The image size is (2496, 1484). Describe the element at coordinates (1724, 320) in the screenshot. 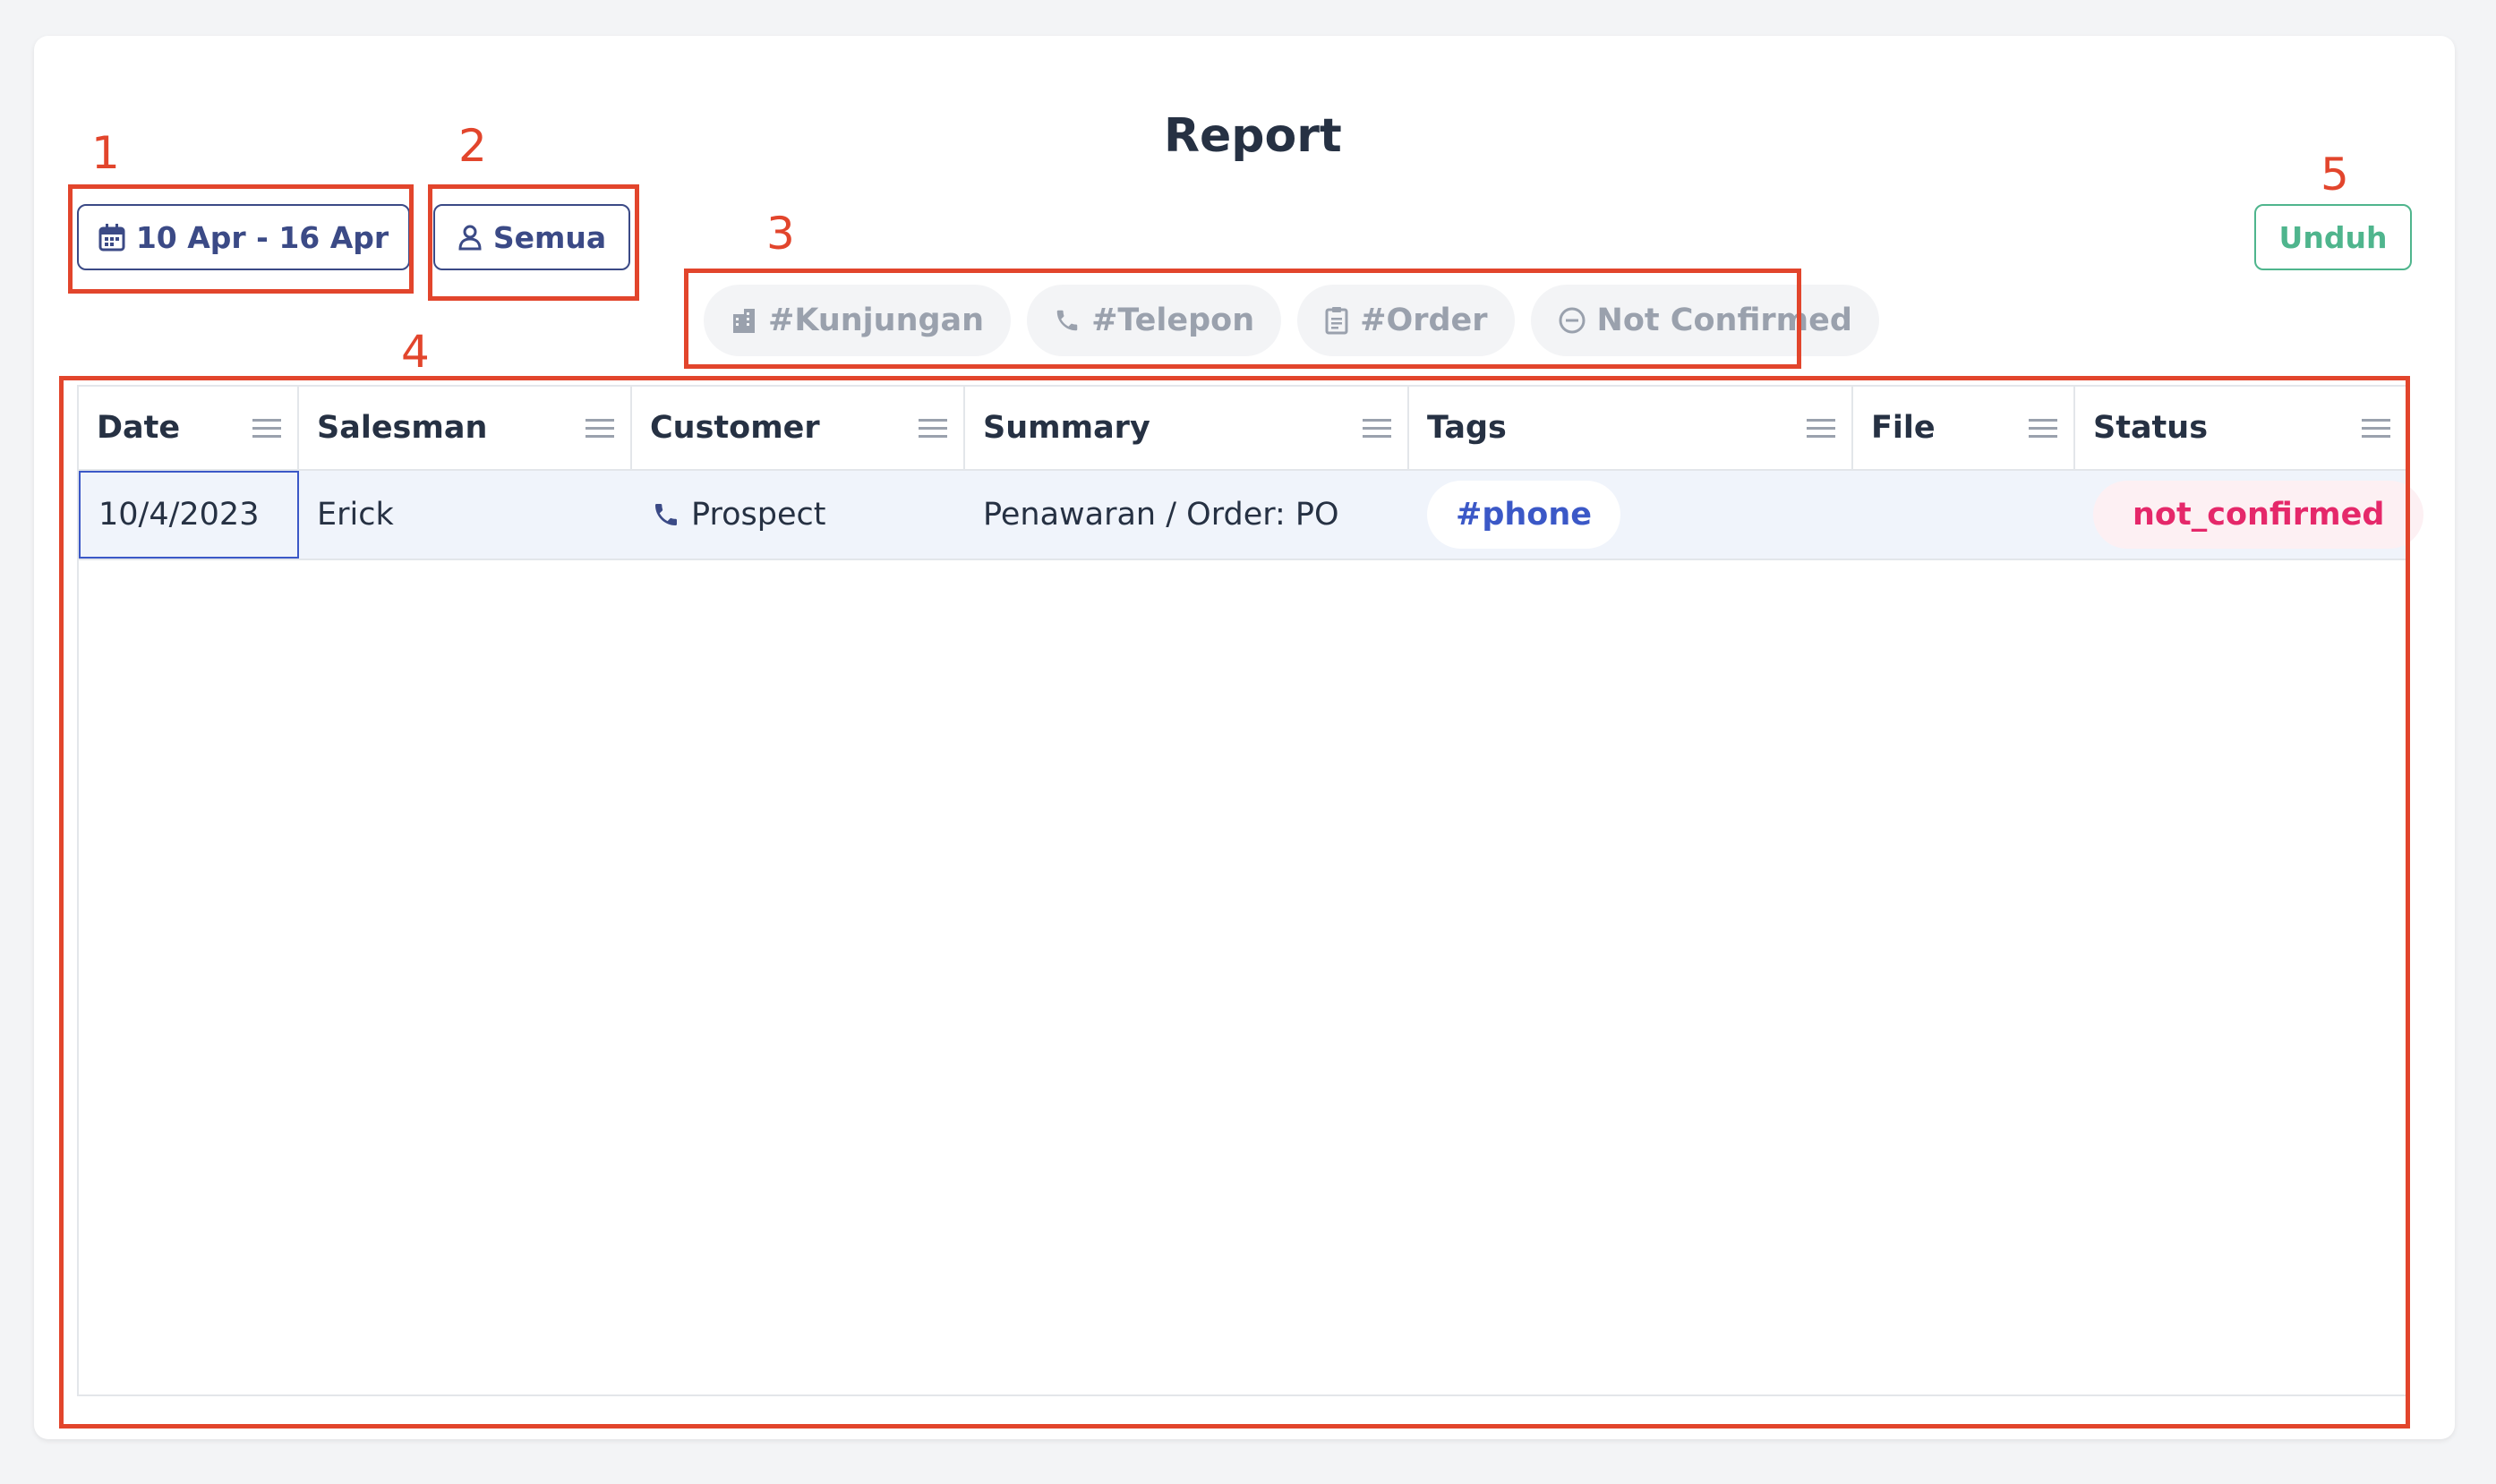

I see `chip-label: Not Confirmed` at that location.